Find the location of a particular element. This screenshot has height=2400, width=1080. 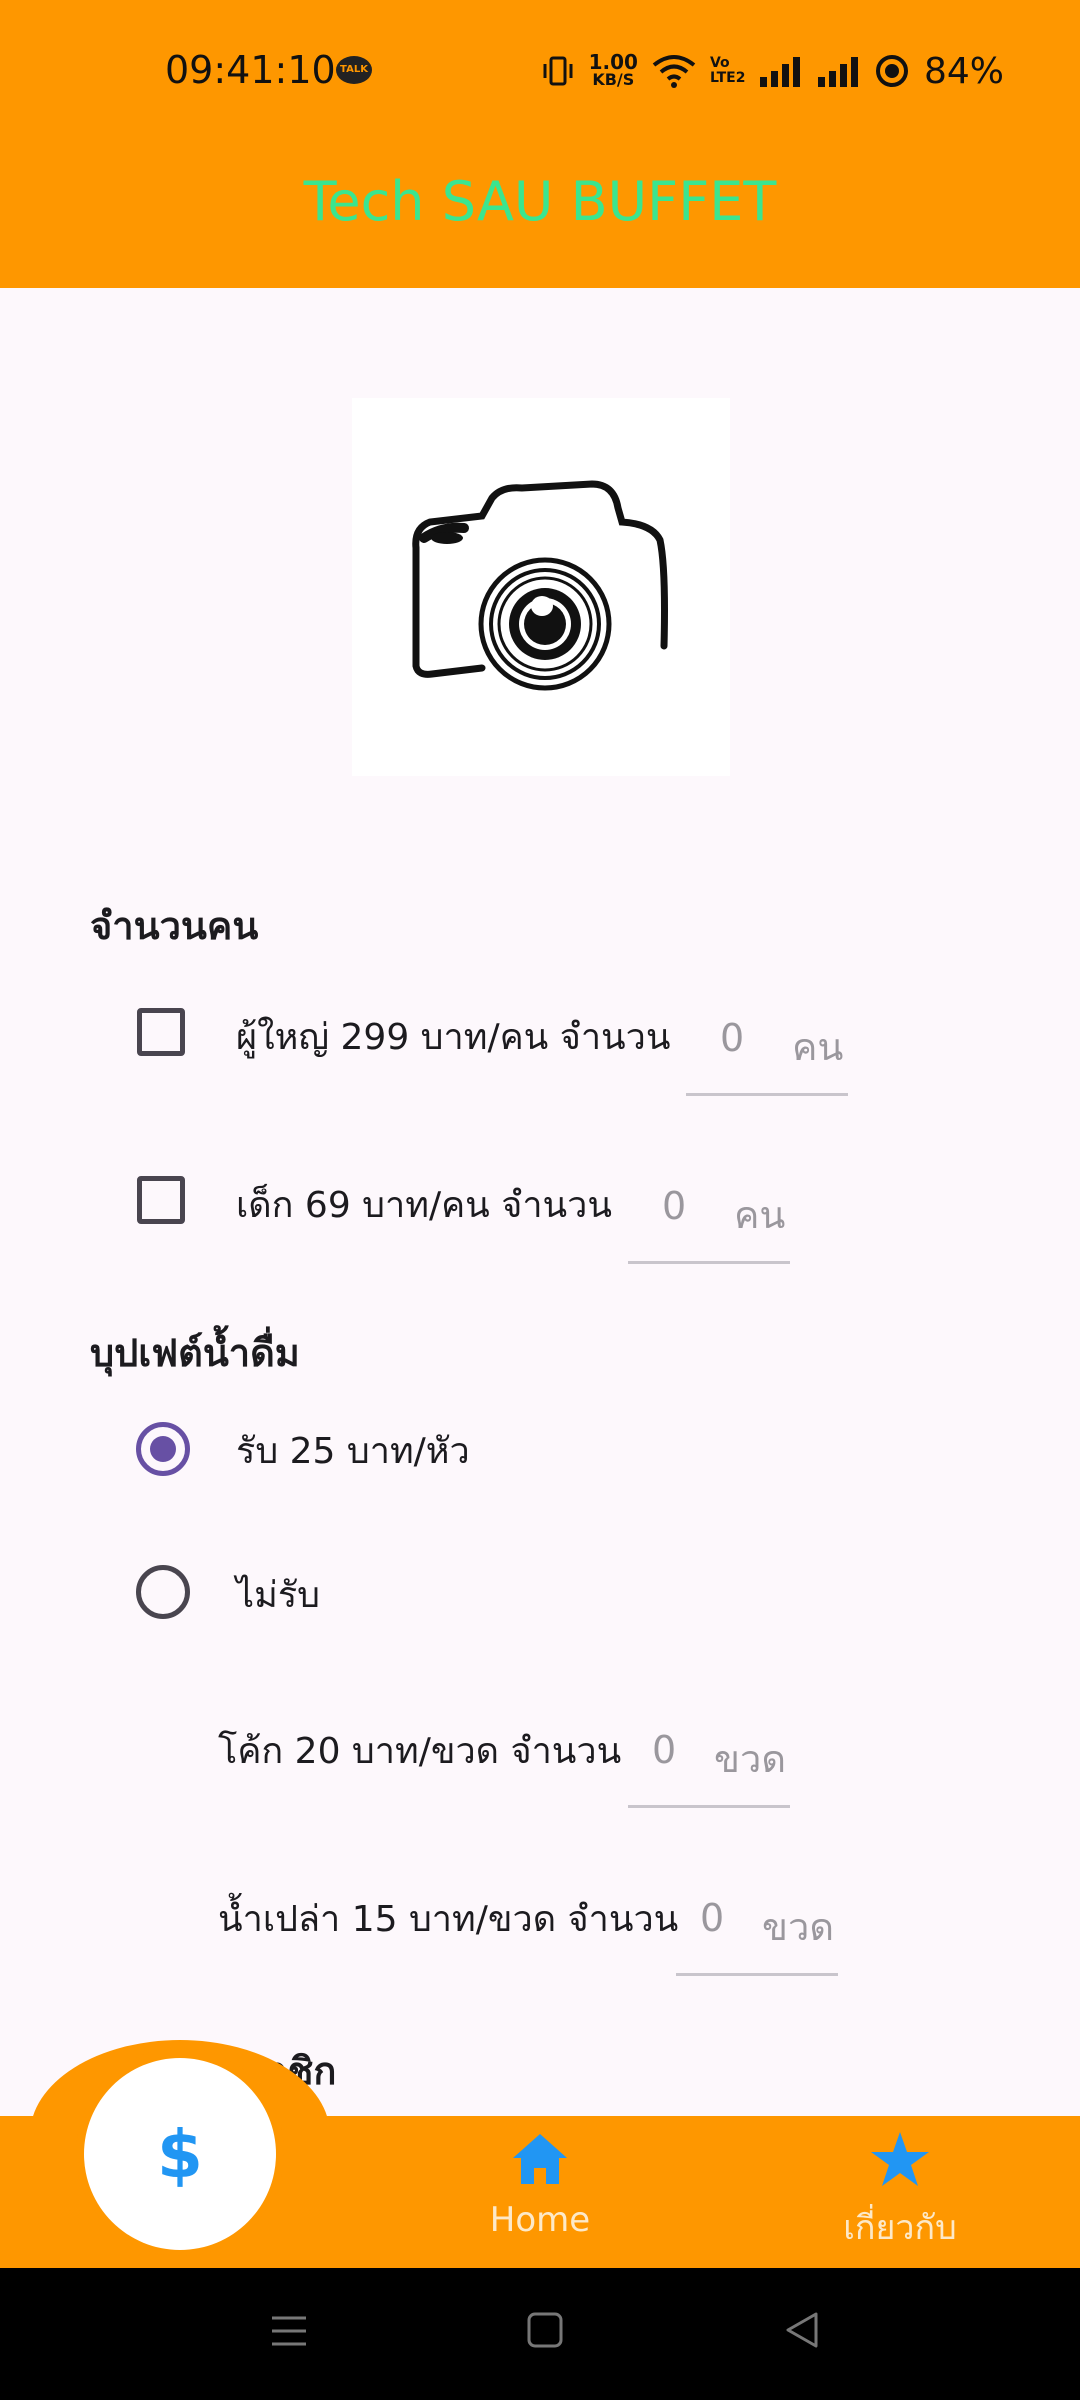

net-speed-value: 1.00 is located at coordinates (613, 62).